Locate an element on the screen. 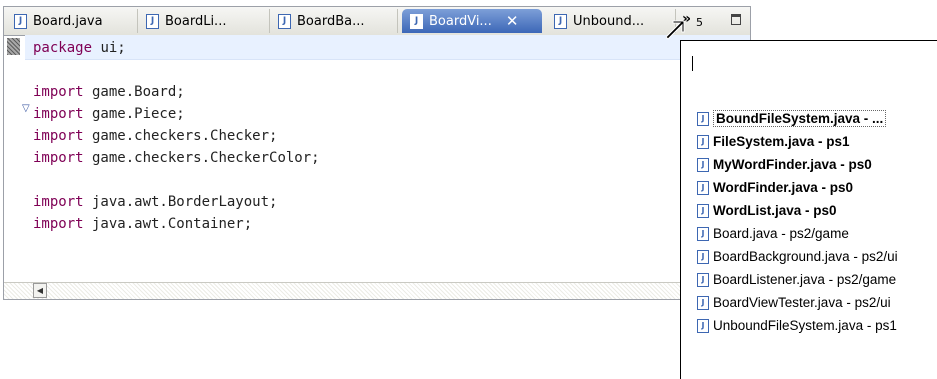 The image size is (937, 379). editor-list-item-label: Board.java - ps2/game is located at coordinates (781, 233).